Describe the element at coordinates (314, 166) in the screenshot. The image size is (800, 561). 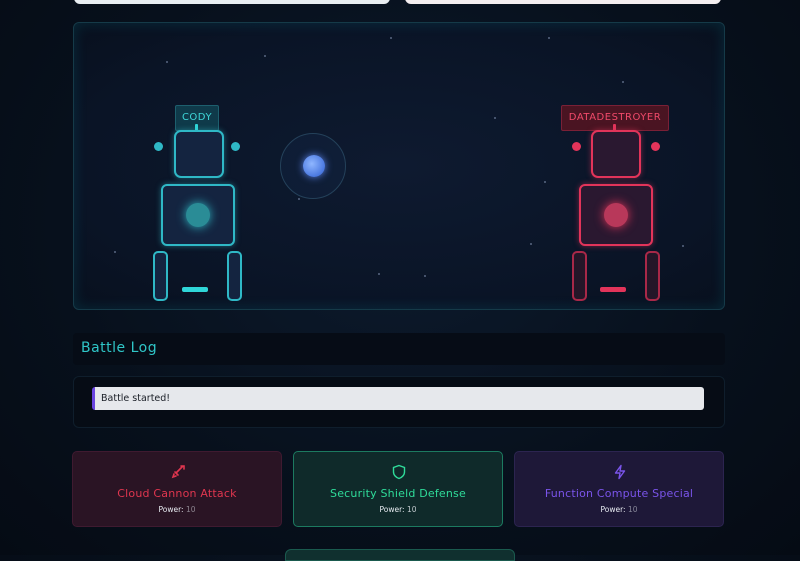
I see `energy-orb` at that location.